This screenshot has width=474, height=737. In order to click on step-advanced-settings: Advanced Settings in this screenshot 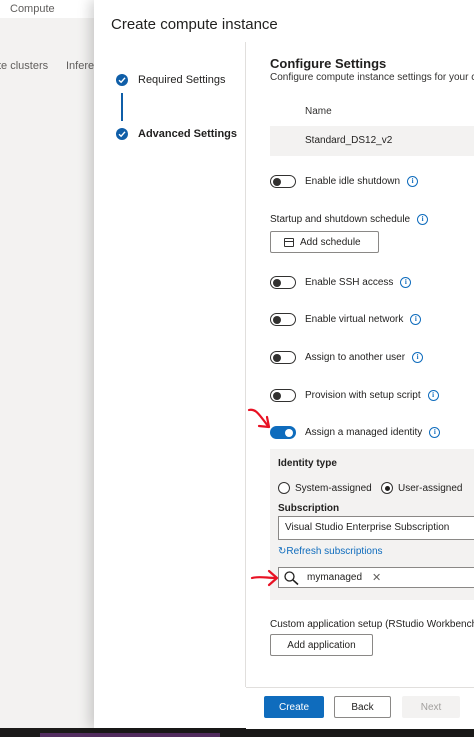, I will do `click(176, 134)`.